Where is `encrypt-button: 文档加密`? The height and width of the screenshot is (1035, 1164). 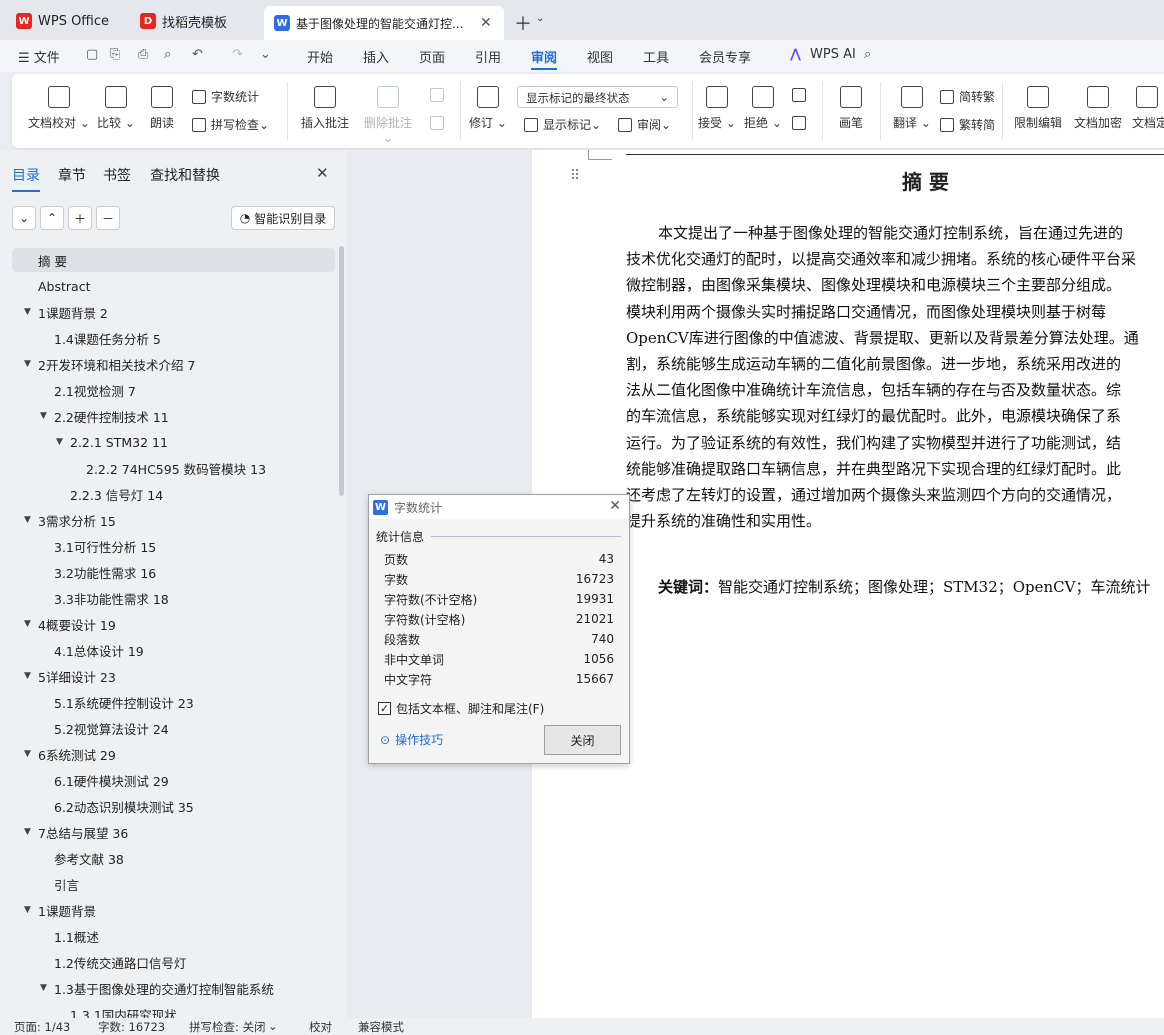
encrypt-button: 文档加密 is located at coordinates (1098, 108).